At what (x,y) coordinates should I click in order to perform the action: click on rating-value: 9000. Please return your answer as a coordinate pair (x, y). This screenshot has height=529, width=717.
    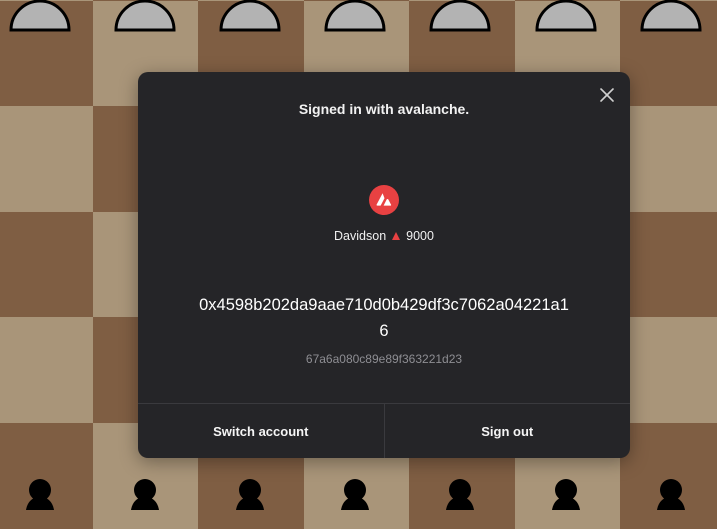
    Looking at the image, I should click on (420, 236).